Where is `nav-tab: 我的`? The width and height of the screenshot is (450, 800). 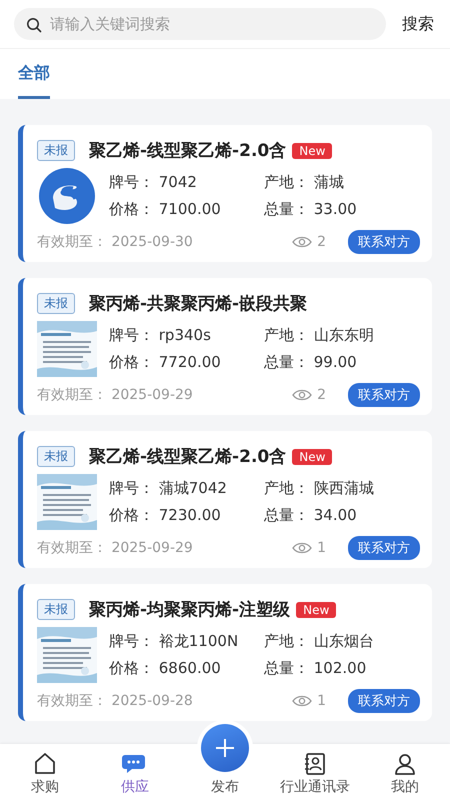 nav-tab: 我的 is located at coordinates (405, 774).